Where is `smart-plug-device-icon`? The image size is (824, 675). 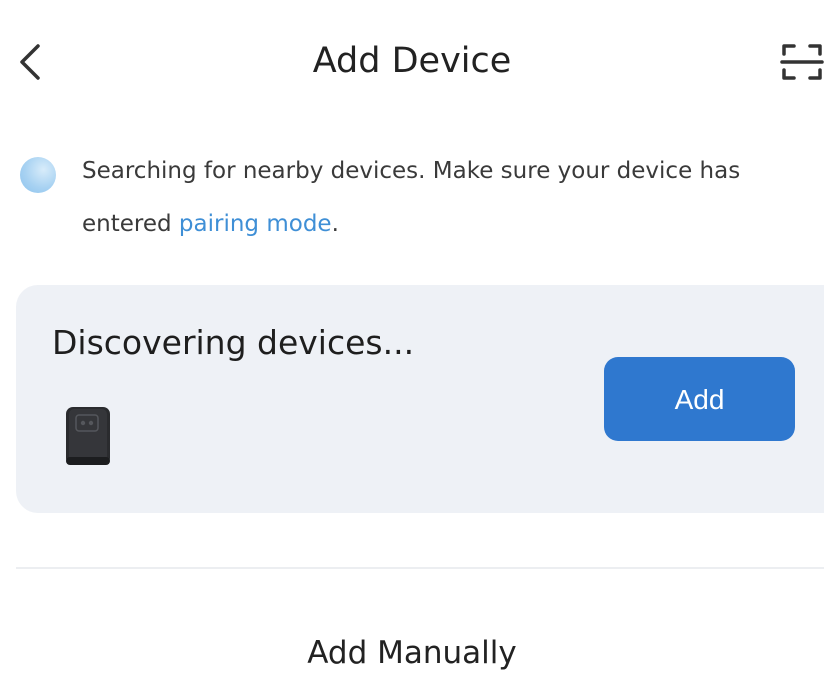 smart-plug-device-icon is located at coordinates (88, 435).